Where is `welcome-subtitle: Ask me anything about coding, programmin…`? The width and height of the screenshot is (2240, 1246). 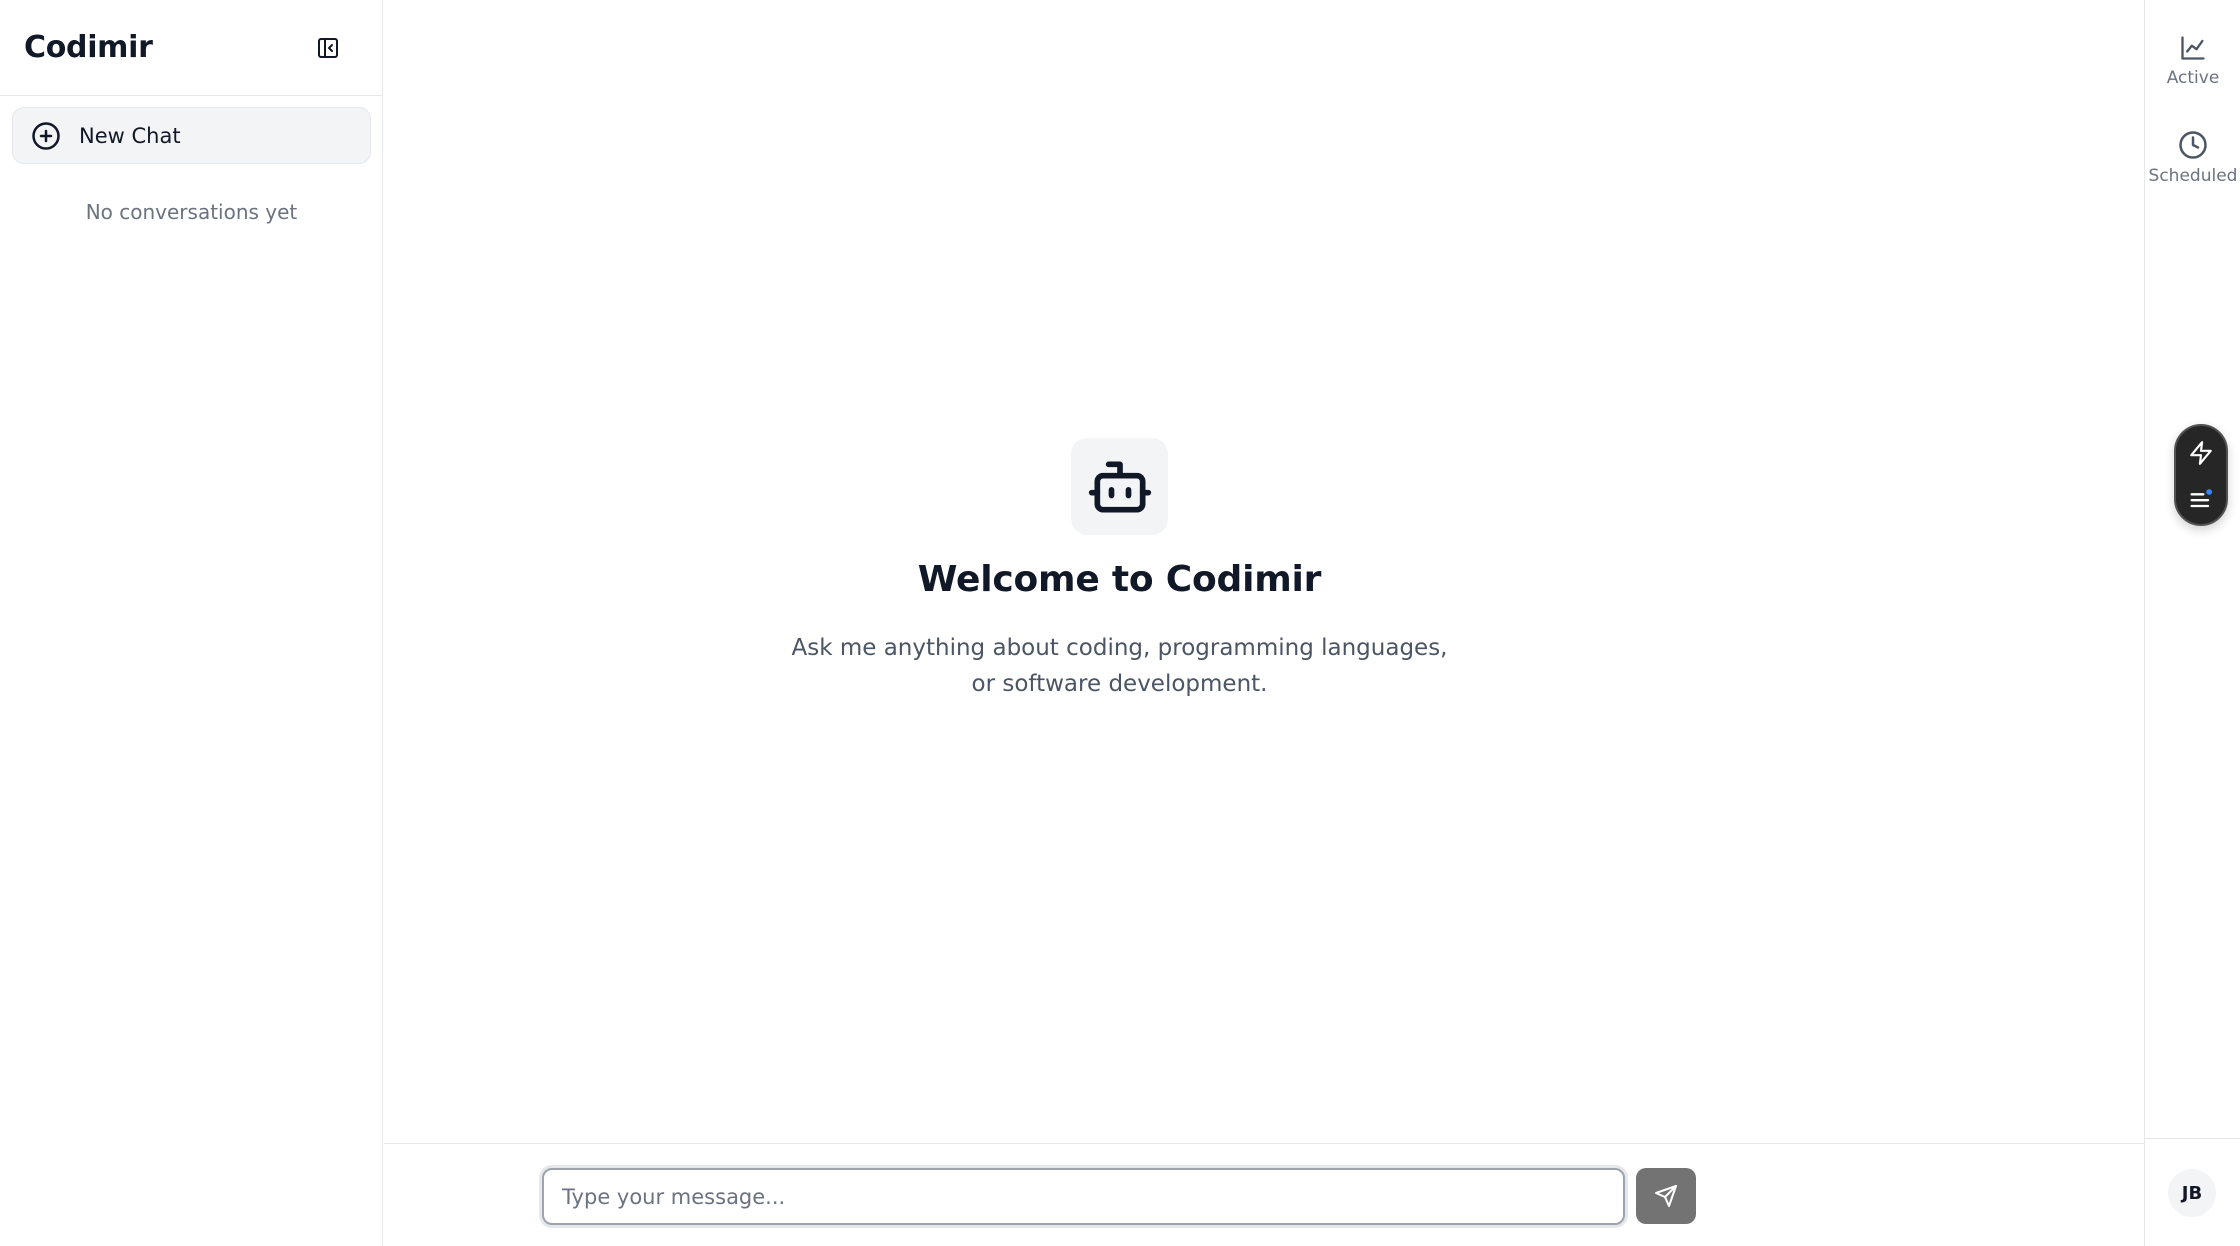 welcome-subtitle: Ask me anything about coding, programmin… is located at coordinates (1119, 666).